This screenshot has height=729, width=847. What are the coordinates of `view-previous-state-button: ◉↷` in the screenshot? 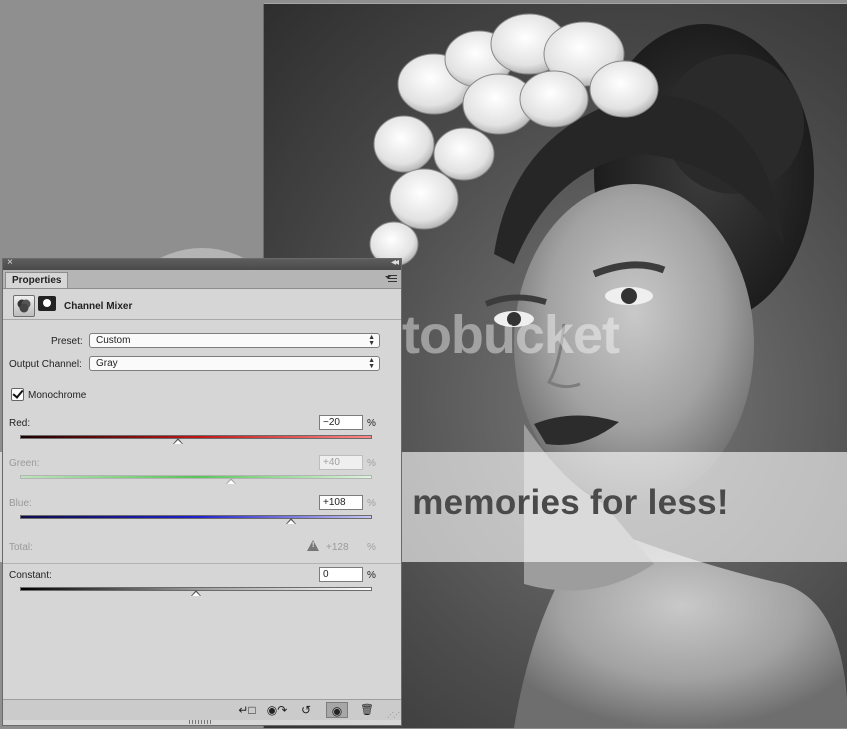 It's located at (277, 710).